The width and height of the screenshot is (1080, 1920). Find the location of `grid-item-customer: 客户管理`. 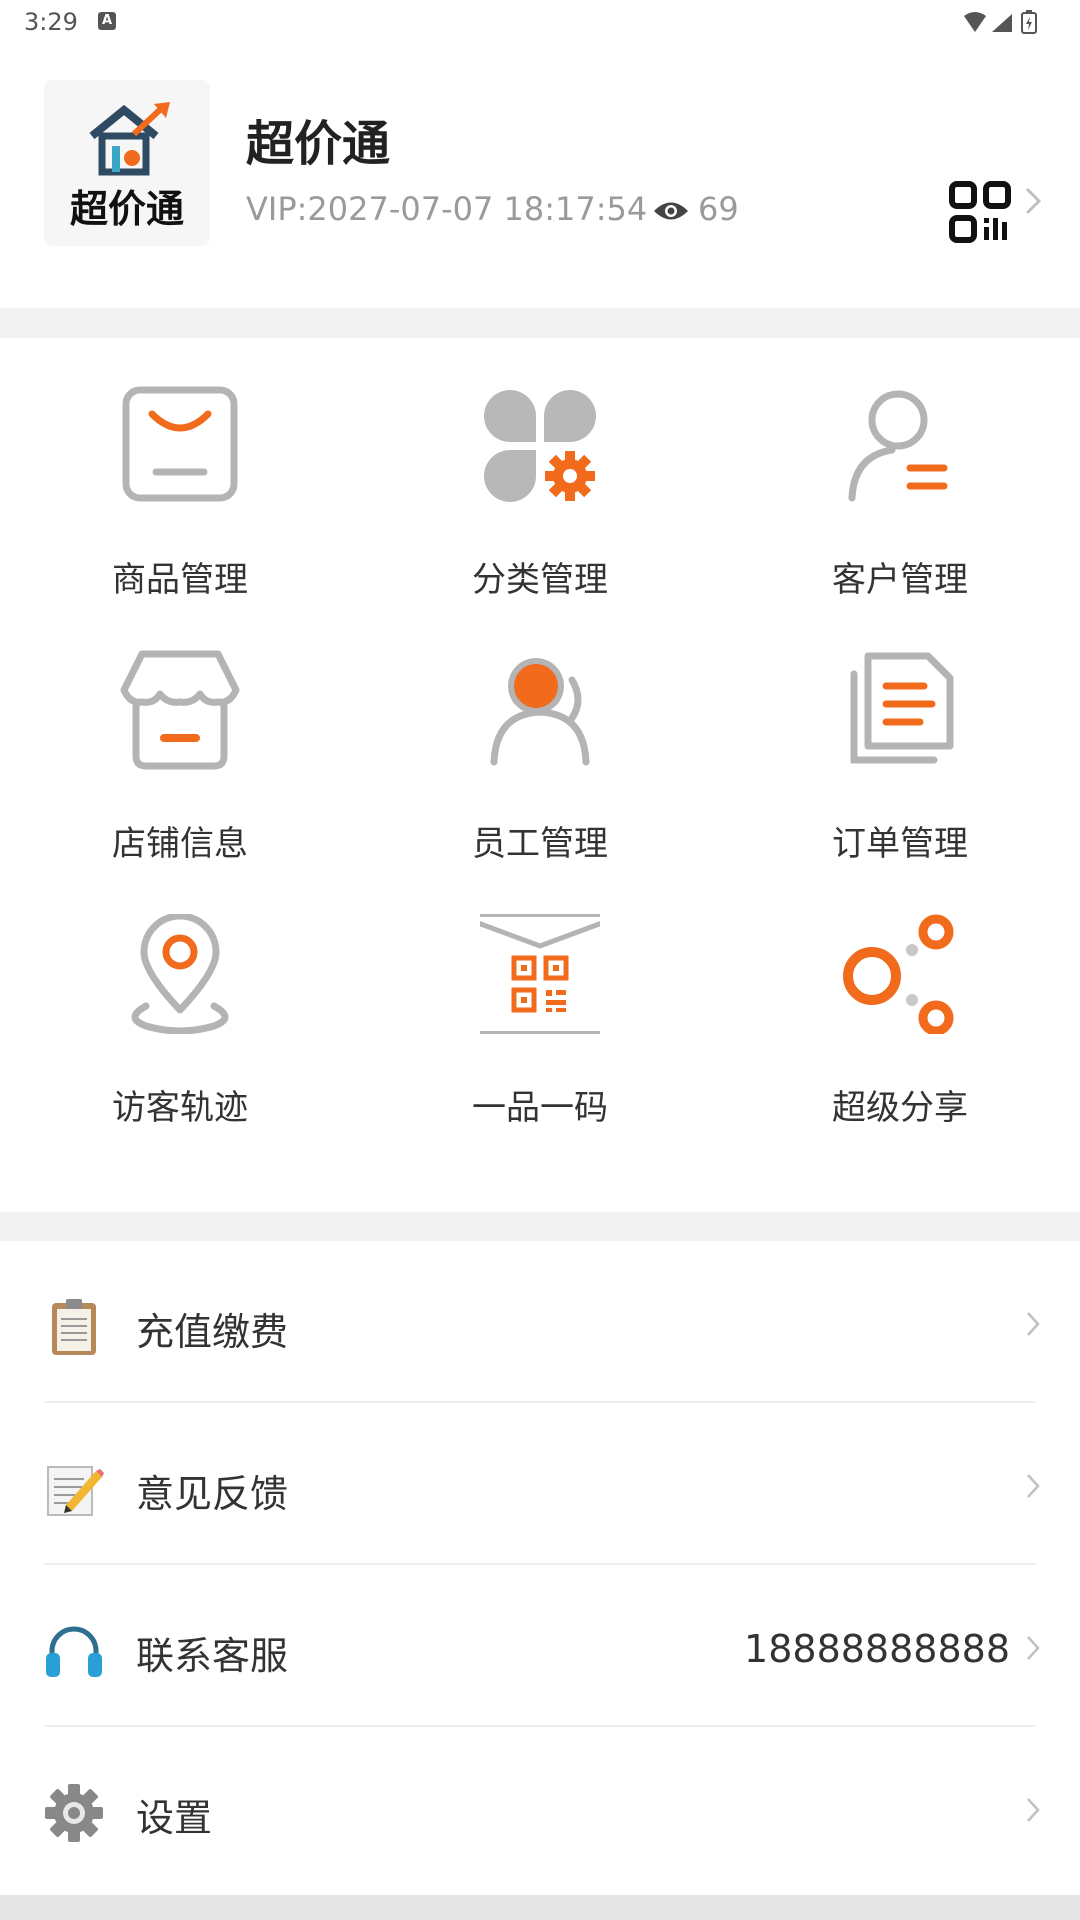

grid-item-customer: 客户管理 is located at coordinates (900, 470).